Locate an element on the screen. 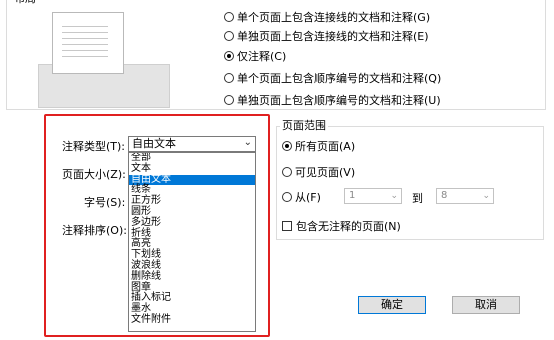 This screenshot has width=554, height=340. radio-option-connected-single: 单个页面上包含连接线的文档和注释(G) is located at coordinates (327, 17).